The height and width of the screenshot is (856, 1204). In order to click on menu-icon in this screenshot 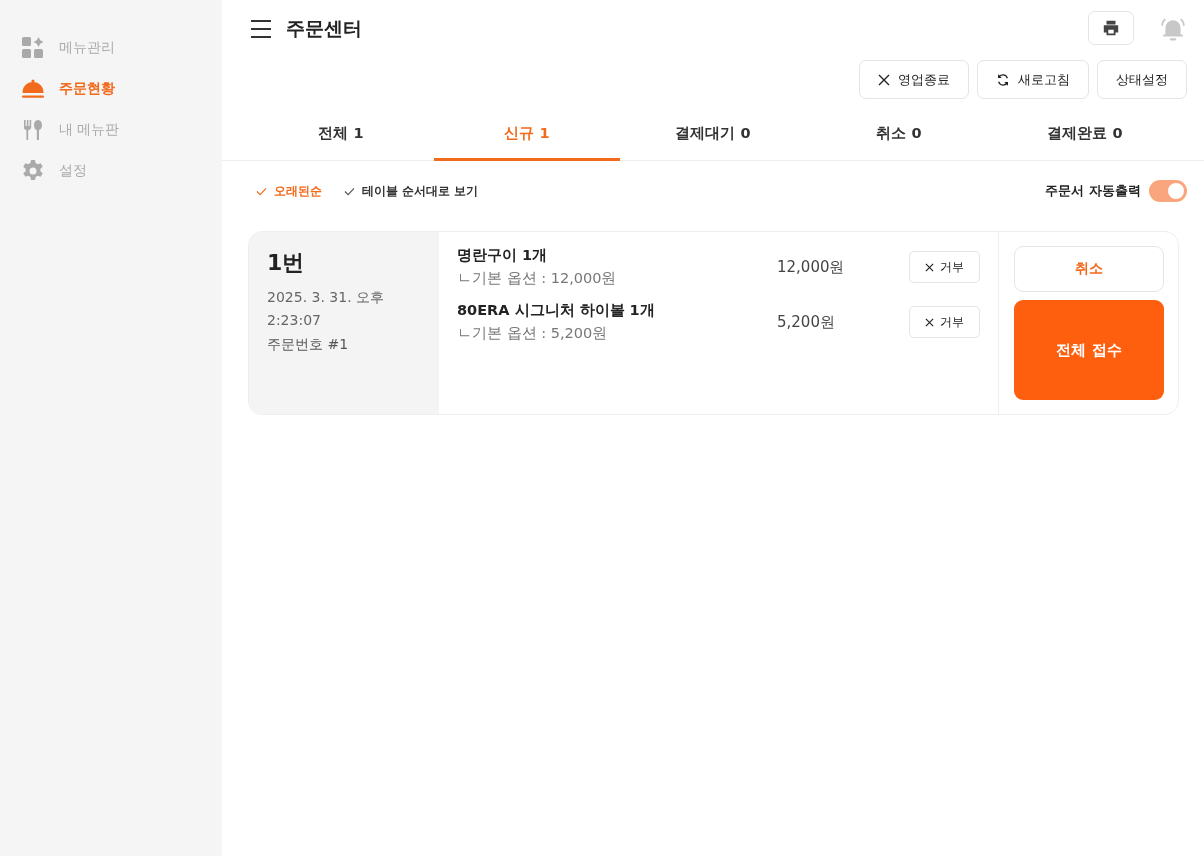, I will do `click(261, 29)`.